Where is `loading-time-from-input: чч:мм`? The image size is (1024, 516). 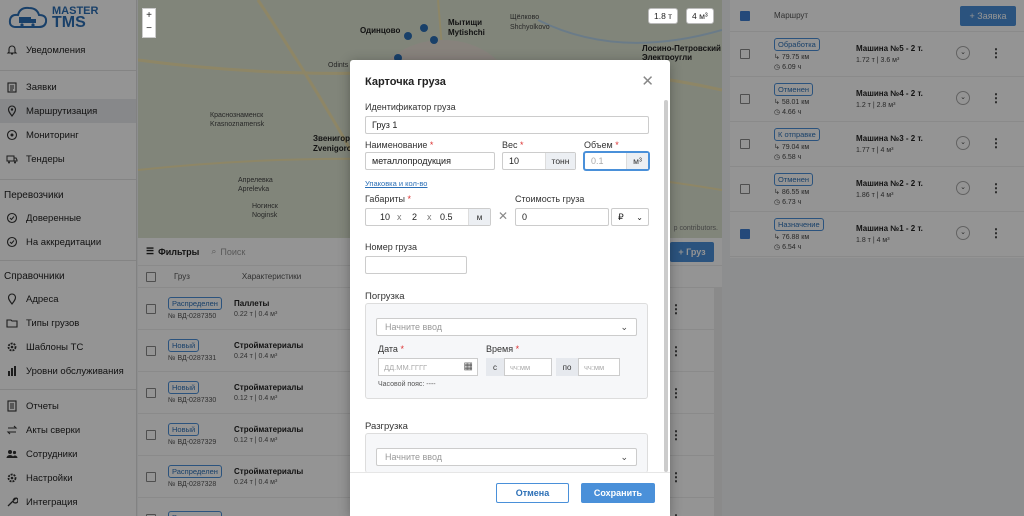 loading-time-from-input: чч:мм is located at coordinates (528, 367).